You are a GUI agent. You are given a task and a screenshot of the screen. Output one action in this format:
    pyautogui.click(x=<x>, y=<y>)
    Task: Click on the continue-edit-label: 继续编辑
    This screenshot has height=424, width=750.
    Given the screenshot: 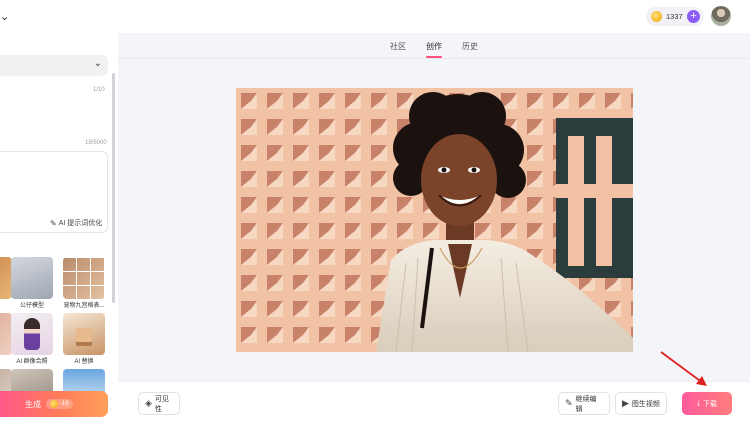 What is the action you would take?
    pyautogui.click(x=586, y=404)
    